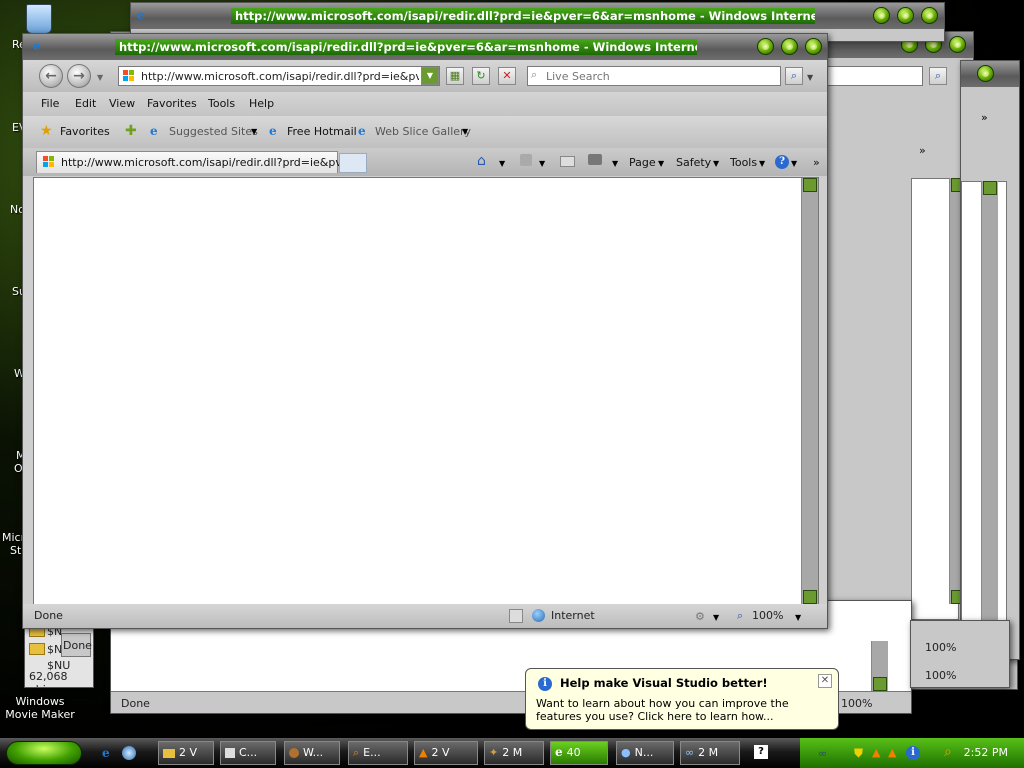 The height and width of the screenshot is (768, 1024). What do you see at coordinates (810, 597) in the screenshot?
I see `scroll-down-button` at bounding box center [810, 597].